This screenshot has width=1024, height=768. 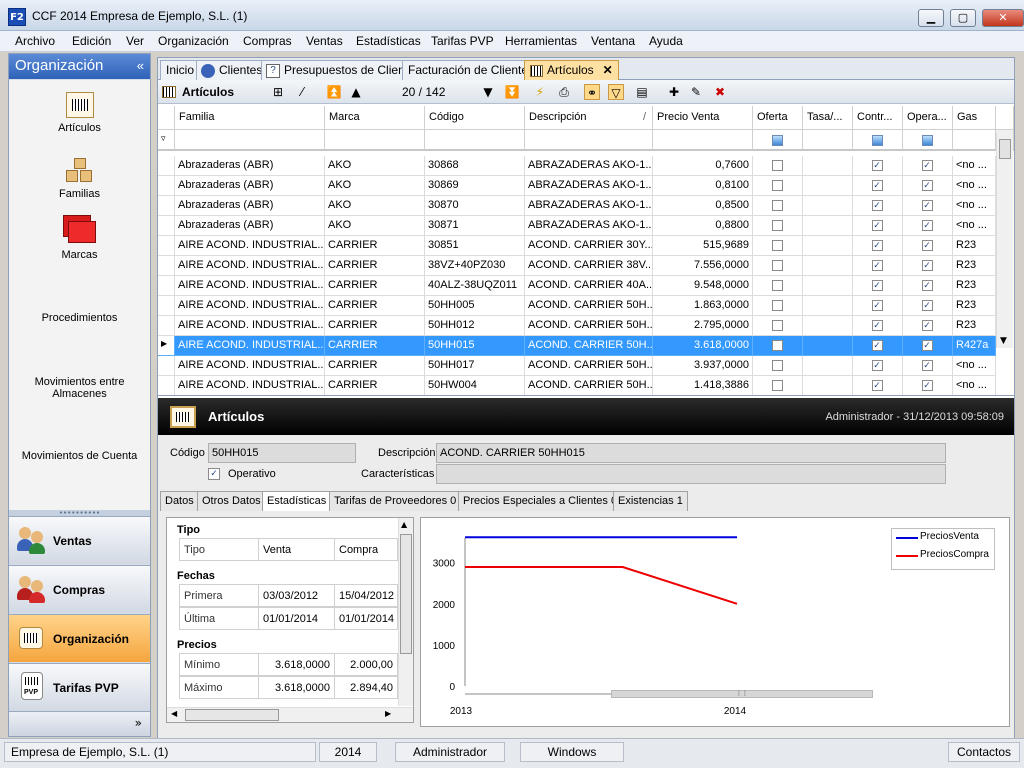 I want to click on menu-herramientas: Herramientas, so click(x=541, y=41).